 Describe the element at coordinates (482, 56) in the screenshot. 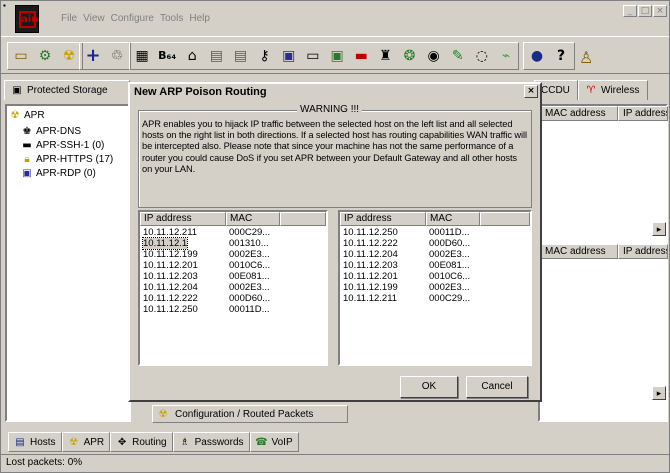

I see `wireless-scan-icon: ◌` at that location.